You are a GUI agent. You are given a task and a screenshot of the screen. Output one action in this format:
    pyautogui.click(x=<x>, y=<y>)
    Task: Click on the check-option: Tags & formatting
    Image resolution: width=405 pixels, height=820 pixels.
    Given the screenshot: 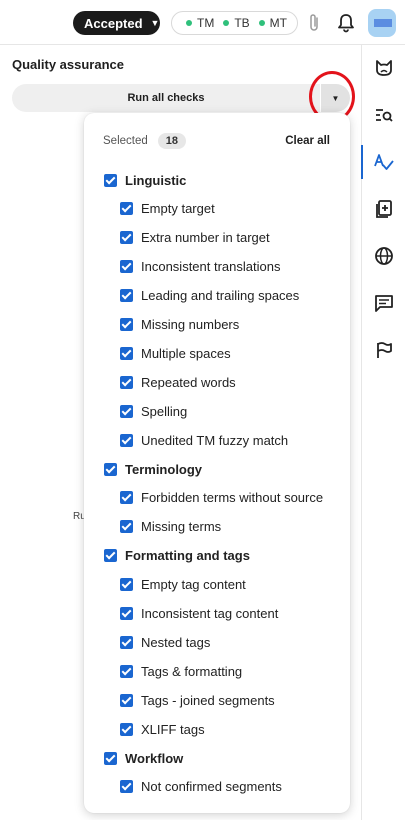 What is the action you would take?
    pyautogui.click(x=181, y=671)
    